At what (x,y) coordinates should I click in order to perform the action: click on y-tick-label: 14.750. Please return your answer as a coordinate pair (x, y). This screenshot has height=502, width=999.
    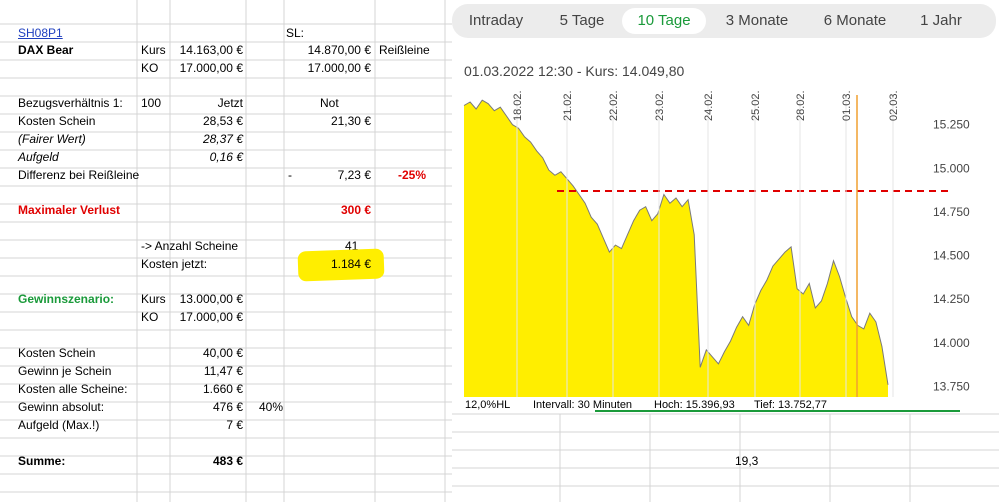
    Looking at the image, I should click on (951, 212).